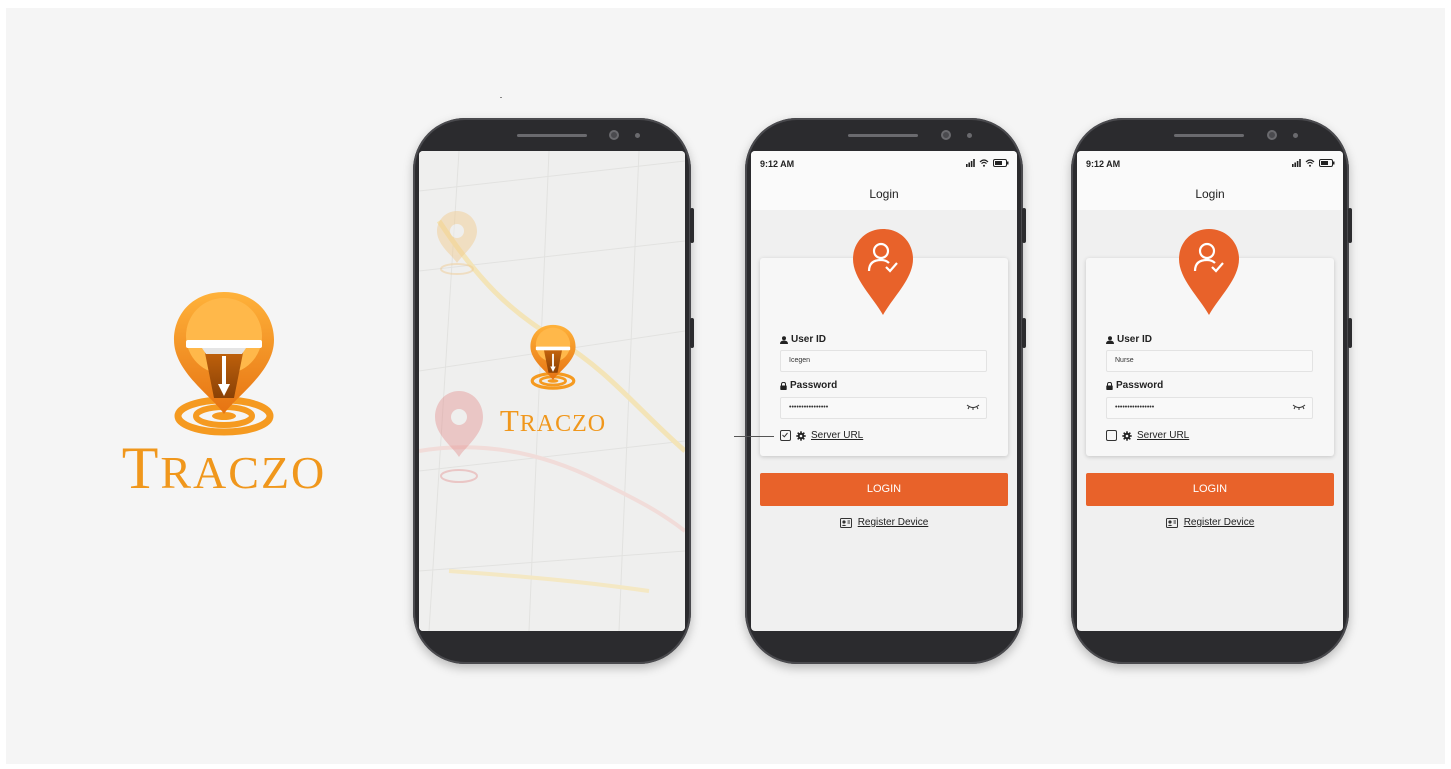 This screenshot has height=769, width=1451. I want to click on user-id-input: Icegen, so click(883, 361).